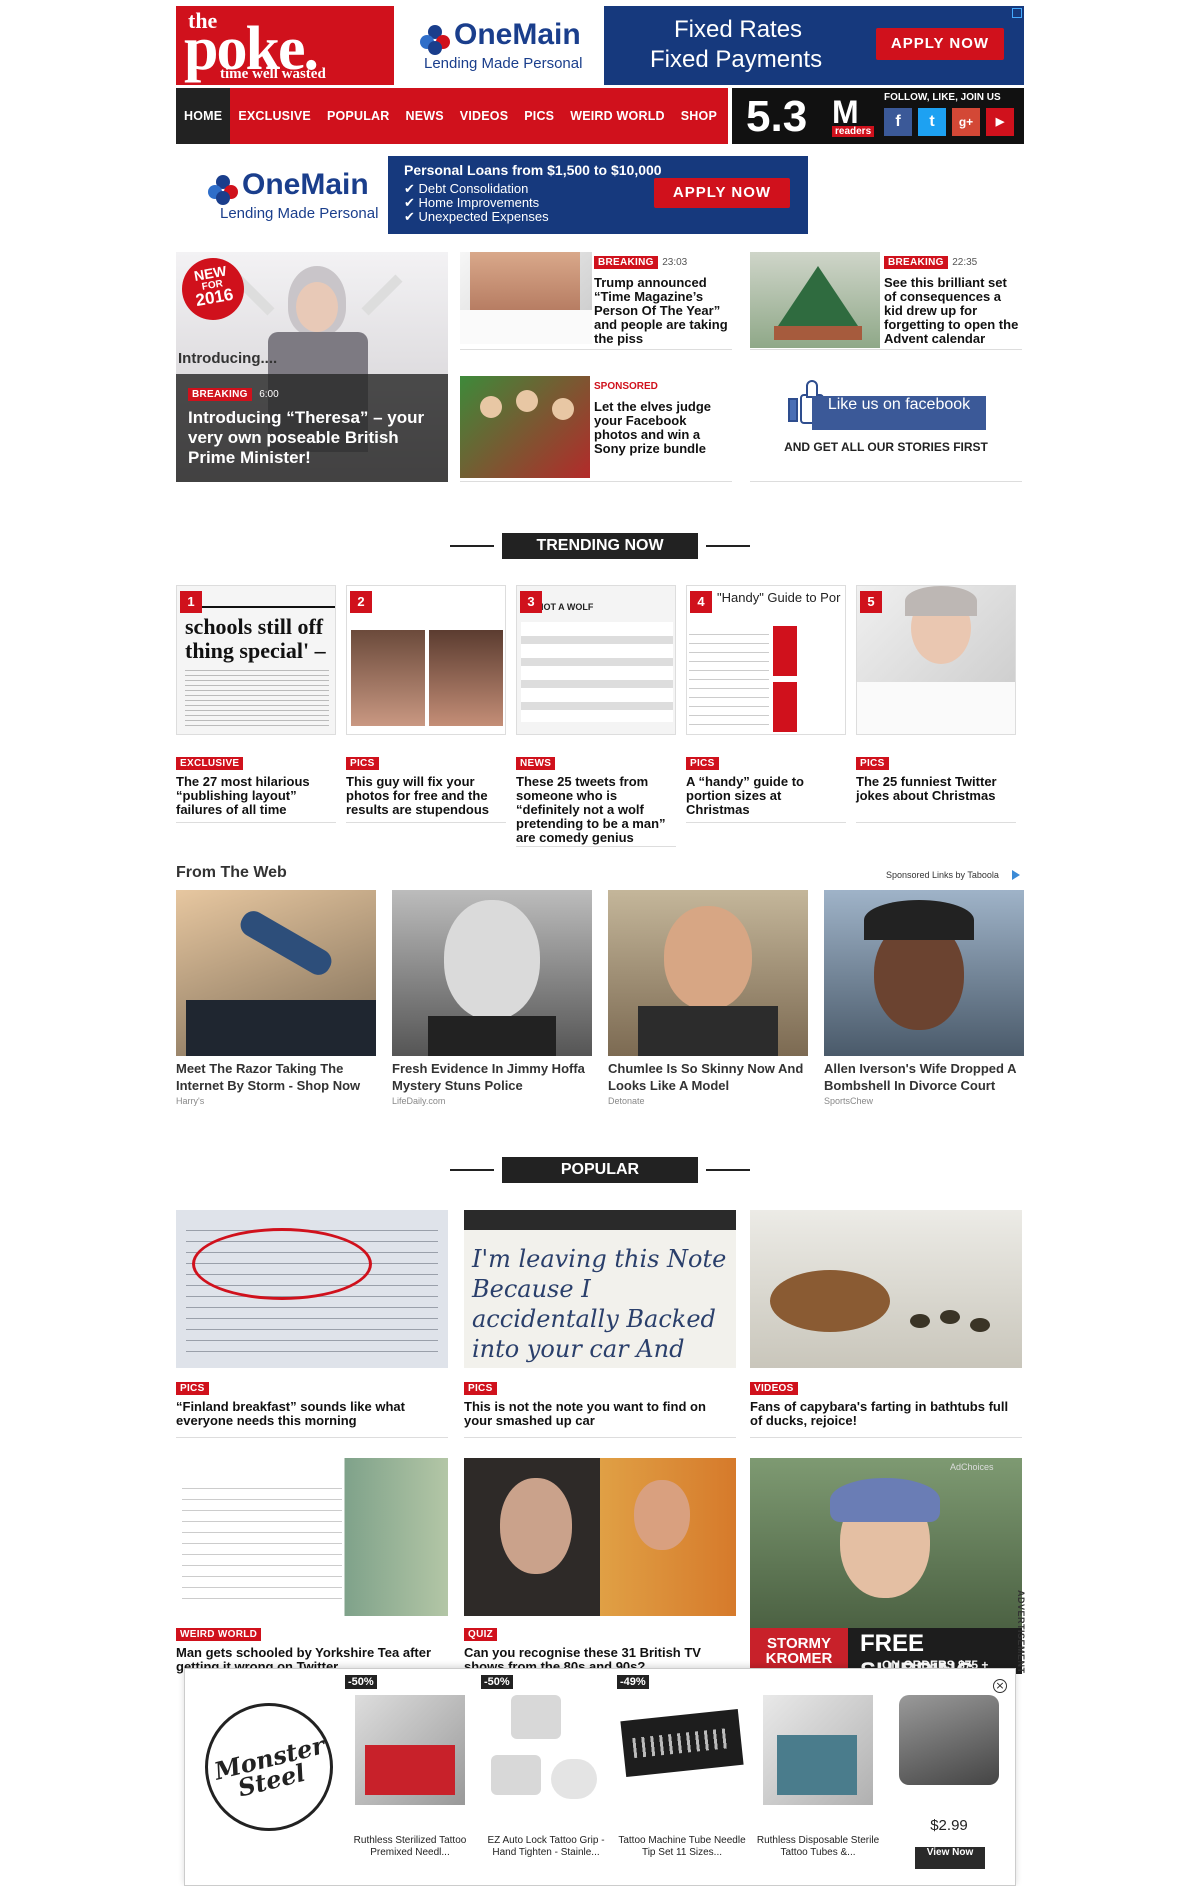 This screenshot has width=1200, height=1886. I want to click on ad-headline-1: Fixed Rates, so click(738, 29).